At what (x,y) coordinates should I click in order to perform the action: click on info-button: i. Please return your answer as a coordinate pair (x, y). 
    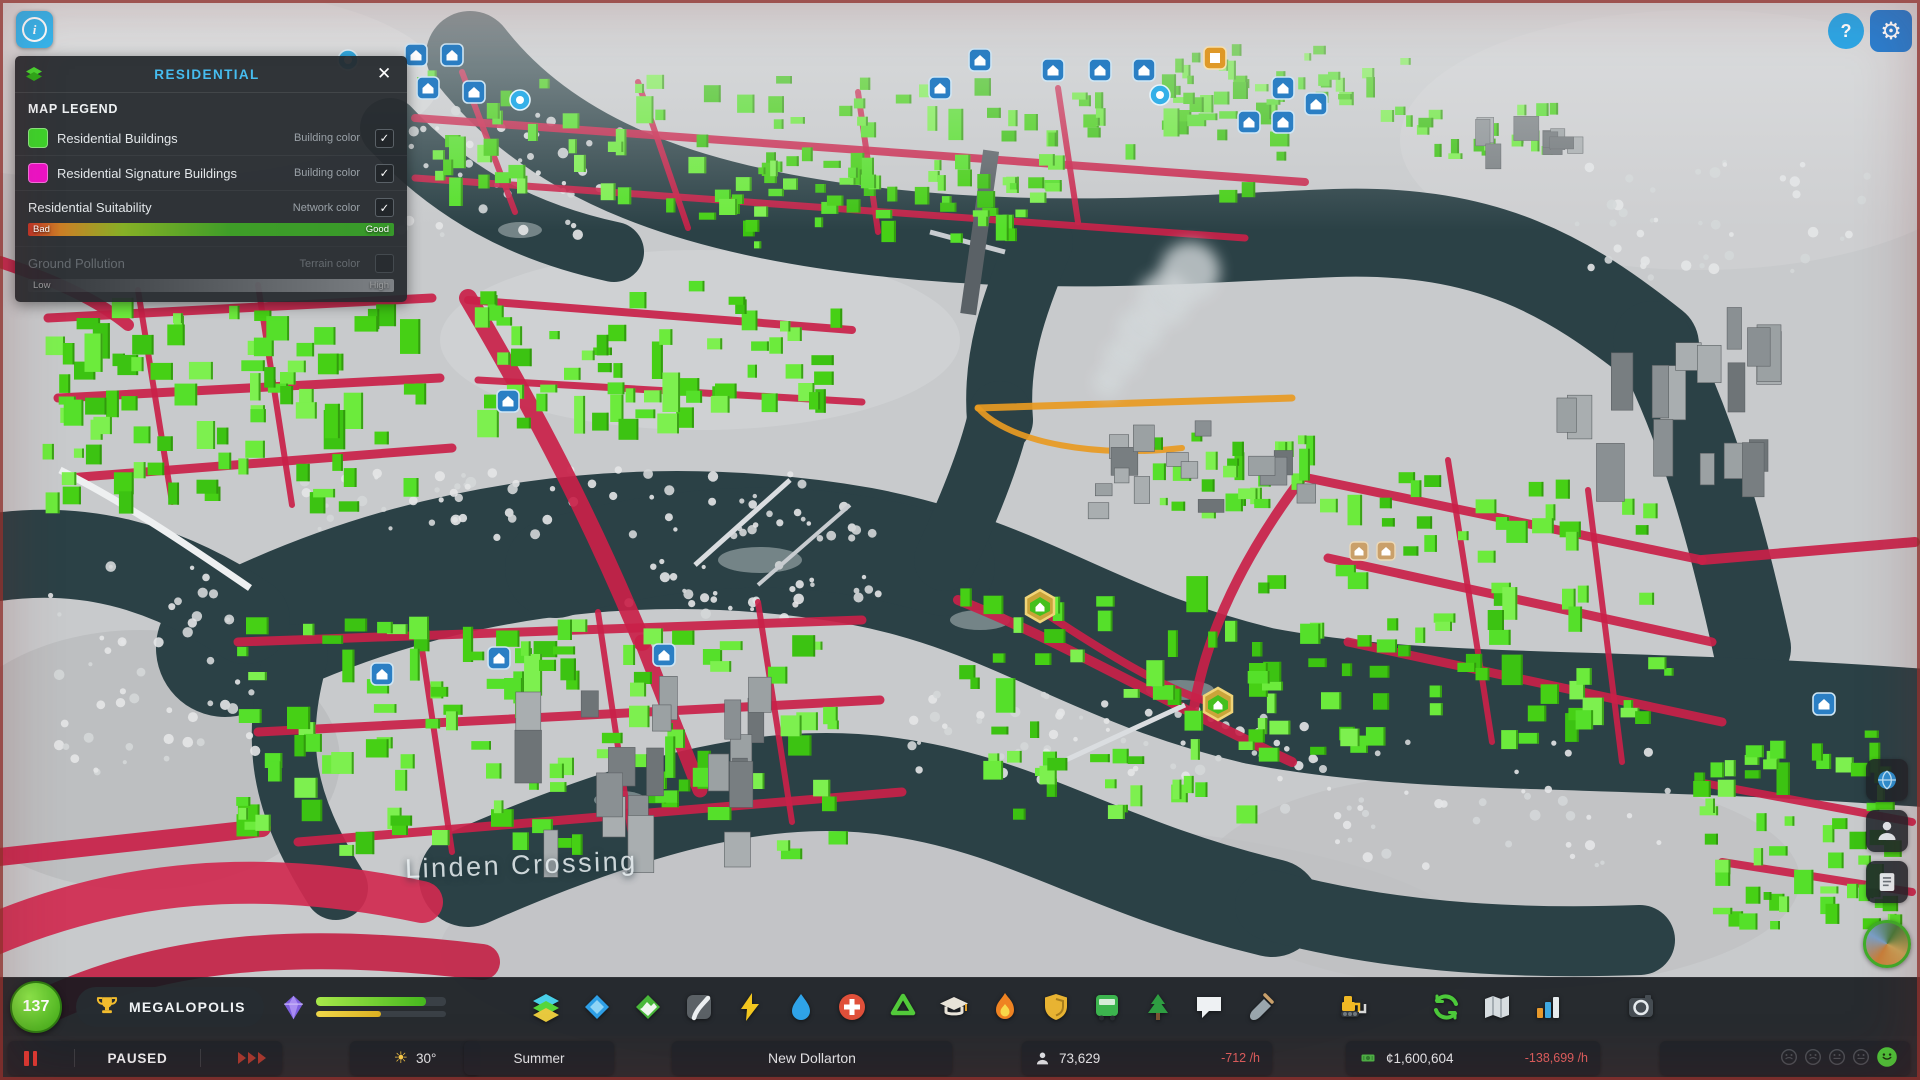
    Looking at the image, I should click on (34, 29).